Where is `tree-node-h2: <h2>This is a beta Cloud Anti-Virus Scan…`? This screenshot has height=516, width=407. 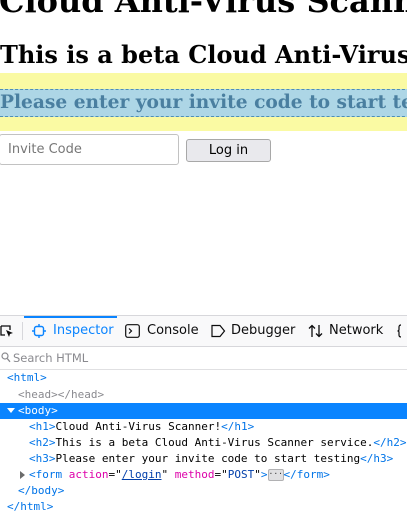 tree-node-h2: <h2>This is a beta Cloud Anti-Virus Scan… is located at coordinates (203, 443).